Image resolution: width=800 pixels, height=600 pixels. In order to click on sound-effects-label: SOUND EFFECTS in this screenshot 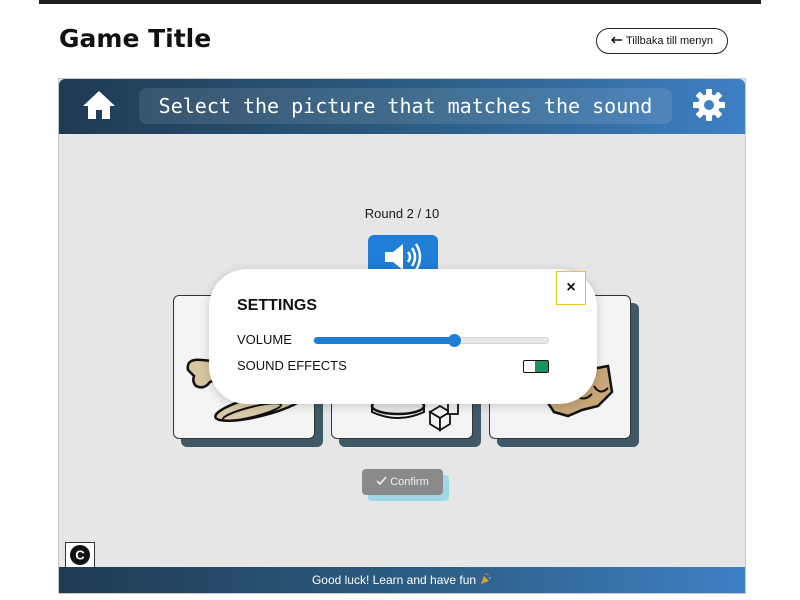, I will do `click(292, 365)`.